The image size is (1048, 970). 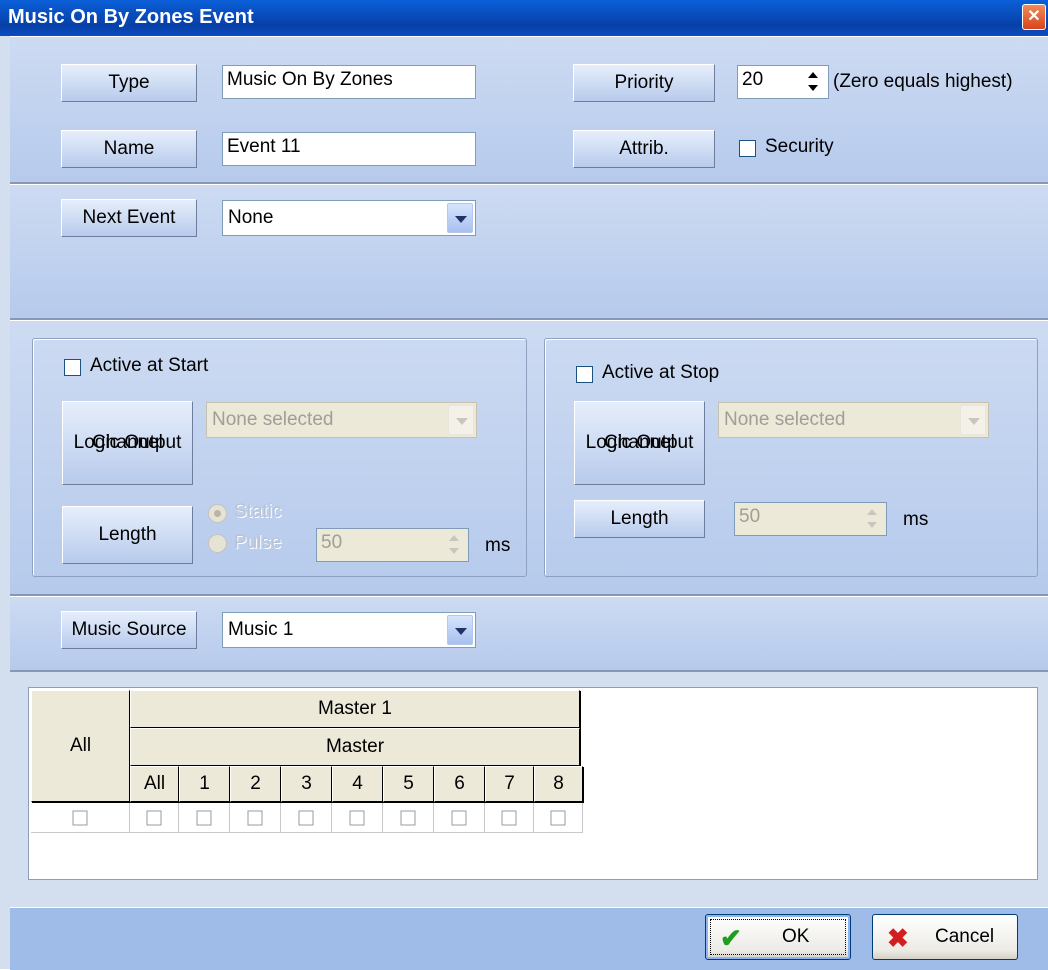 I want to click on active-stop-checkbox, so click(x=584, y=374).